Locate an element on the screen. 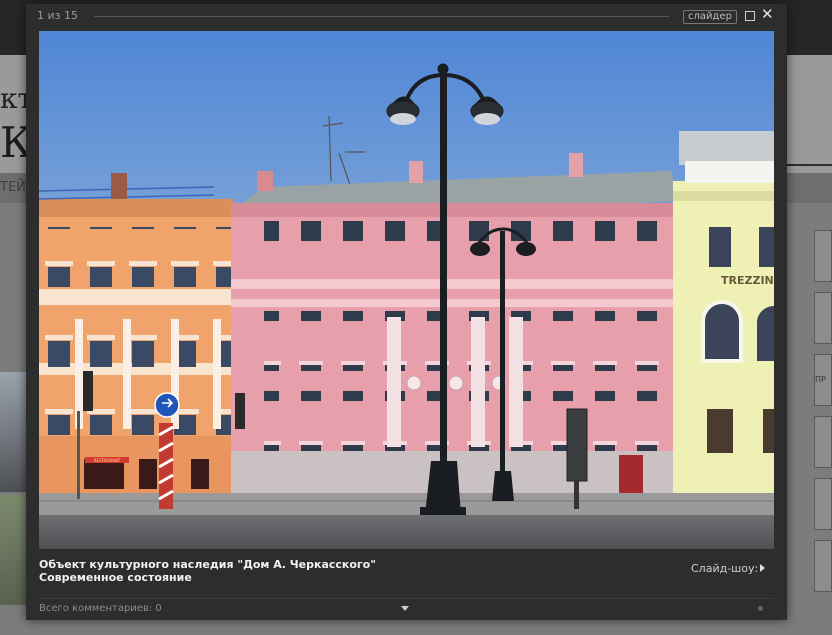  maximize-icon is located at coordinates (750, 16).